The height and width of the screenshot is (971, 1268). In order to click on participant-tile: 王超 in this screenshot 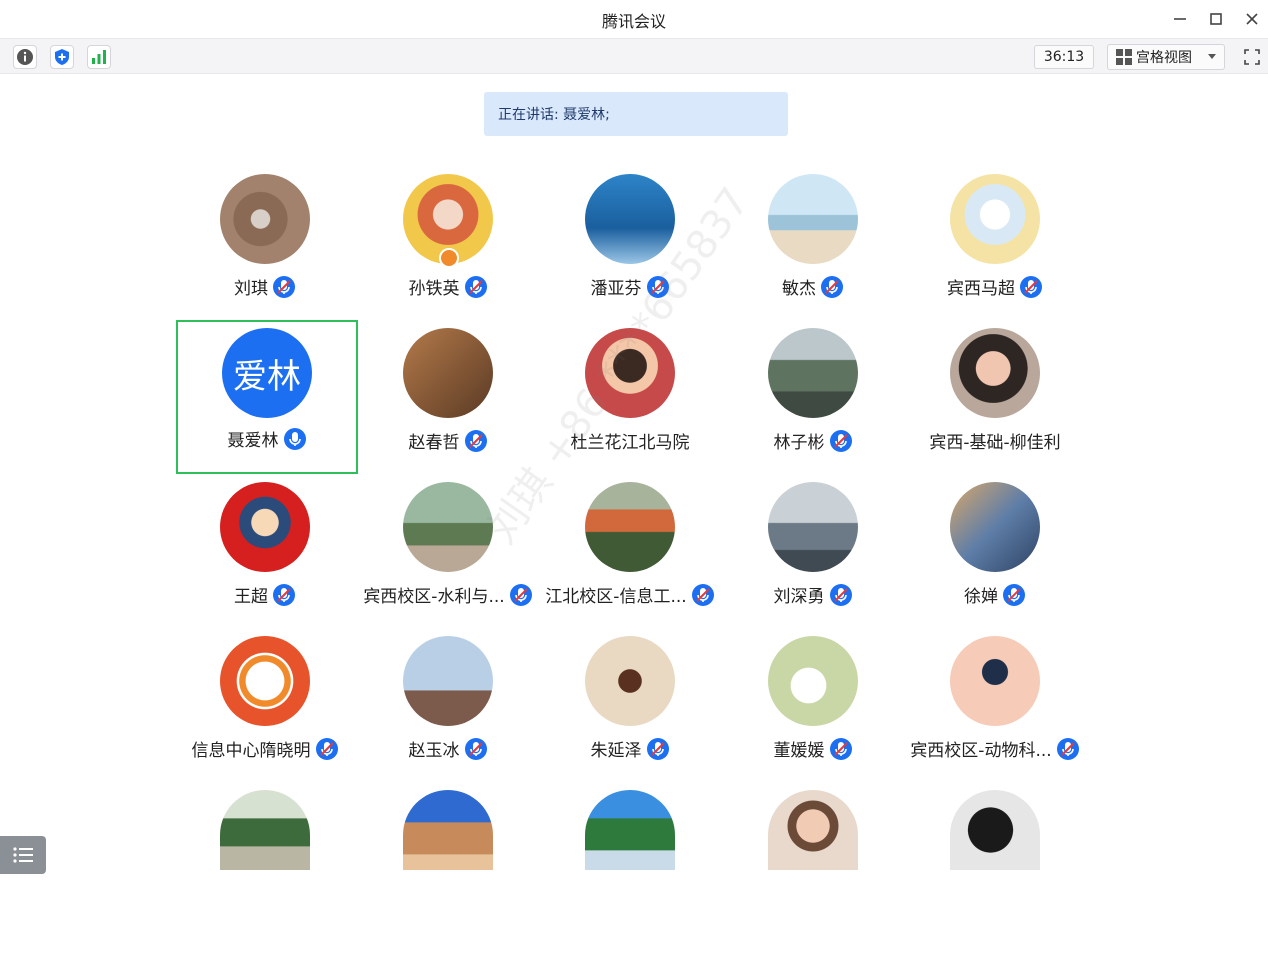, I will do `click(265, 559)`.